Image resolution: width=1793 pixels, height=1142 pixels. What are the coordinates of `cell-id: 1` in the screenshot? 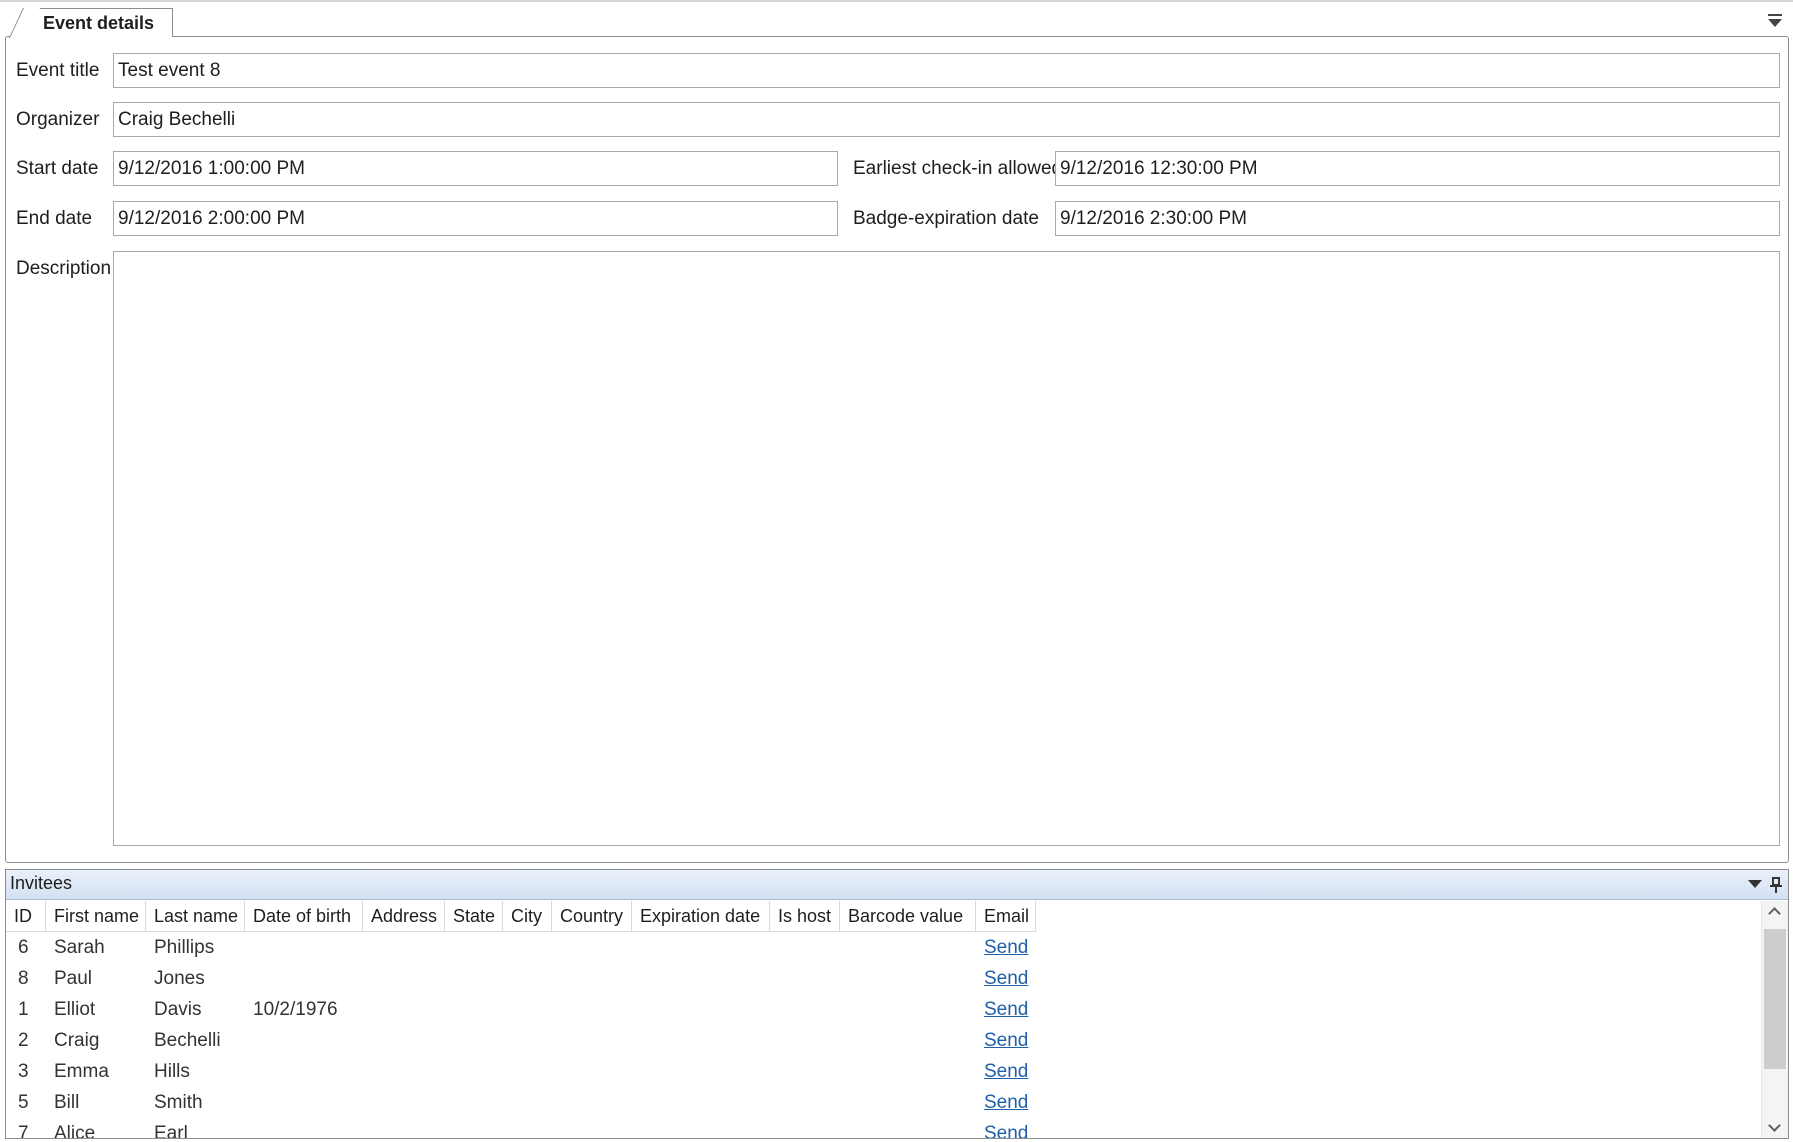 It's located at (23, 1009).